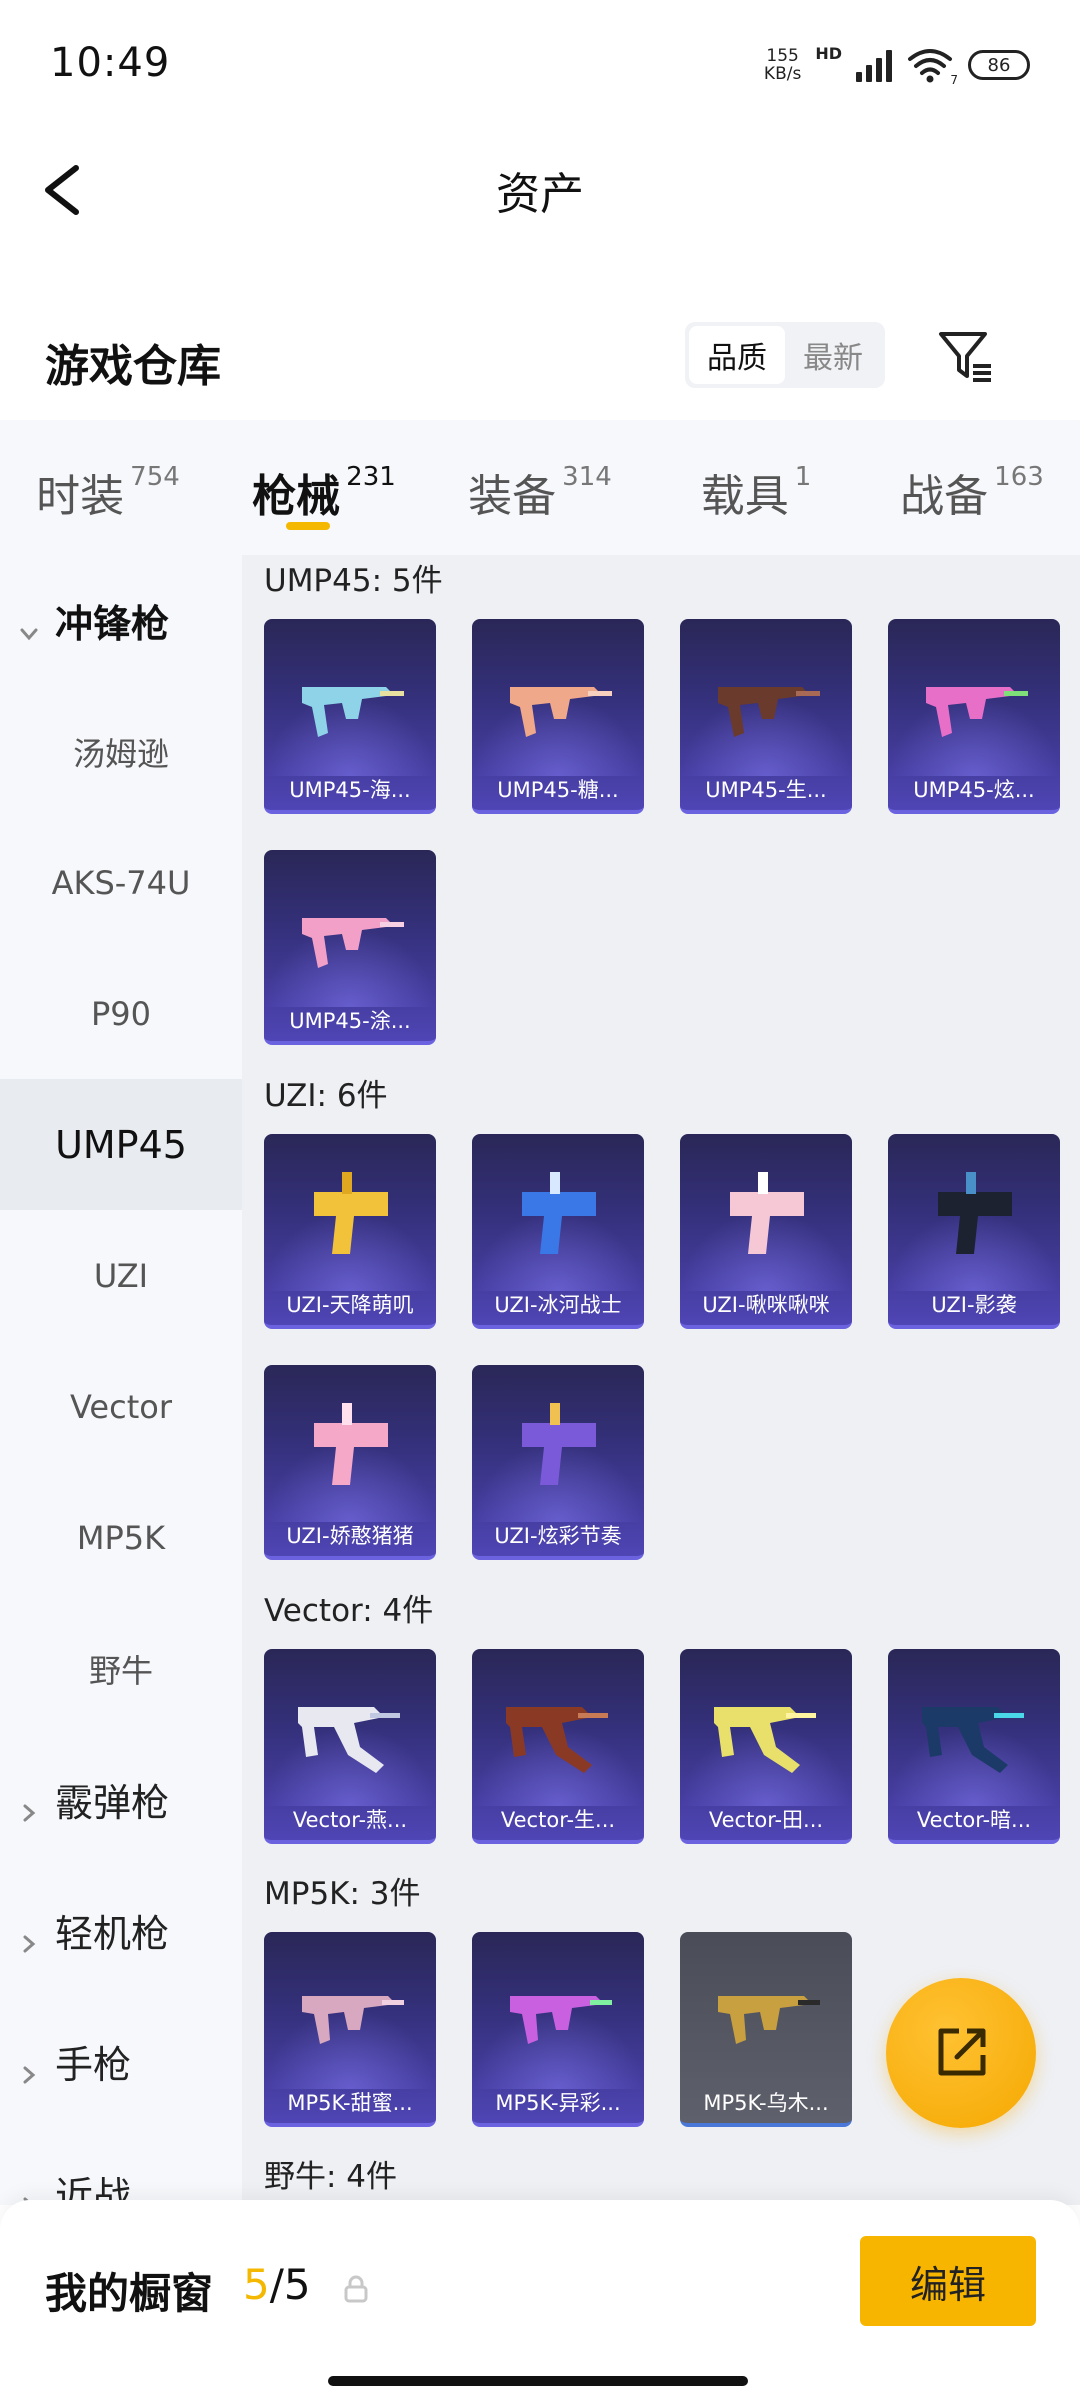 The width and height of the screenshot is (1080, 2400). I want to click on warehouse-header: 游戏仓库 品质 最新, so click(540, 355).